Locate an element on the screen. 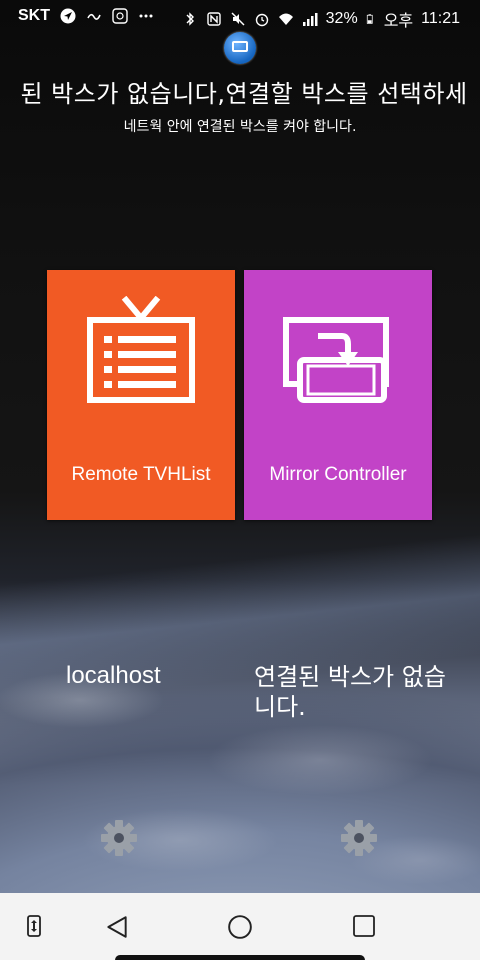  more-icon is located at coordinates (146, 16).